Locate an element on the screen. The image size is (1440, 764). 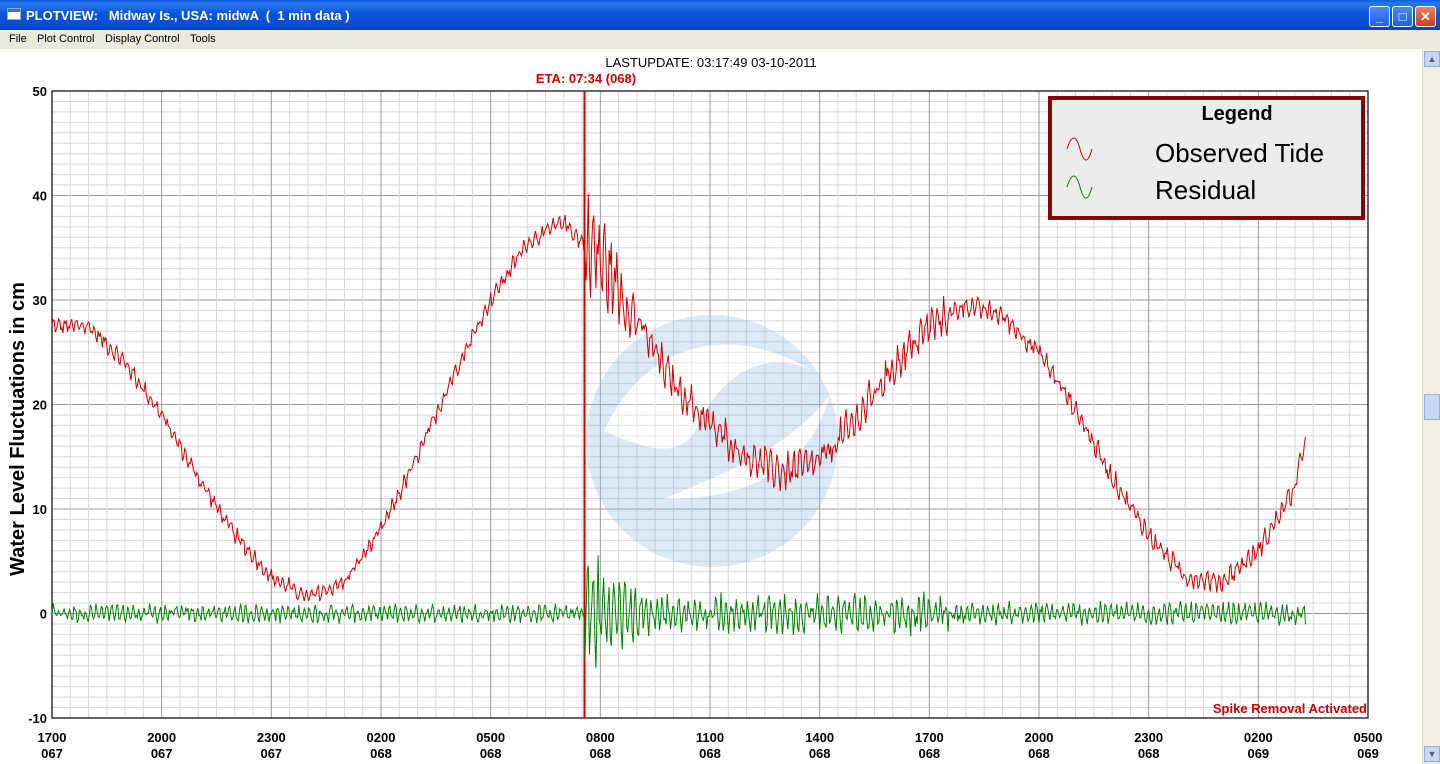
menu-tools: Tools is located at coordinates (203, 39).